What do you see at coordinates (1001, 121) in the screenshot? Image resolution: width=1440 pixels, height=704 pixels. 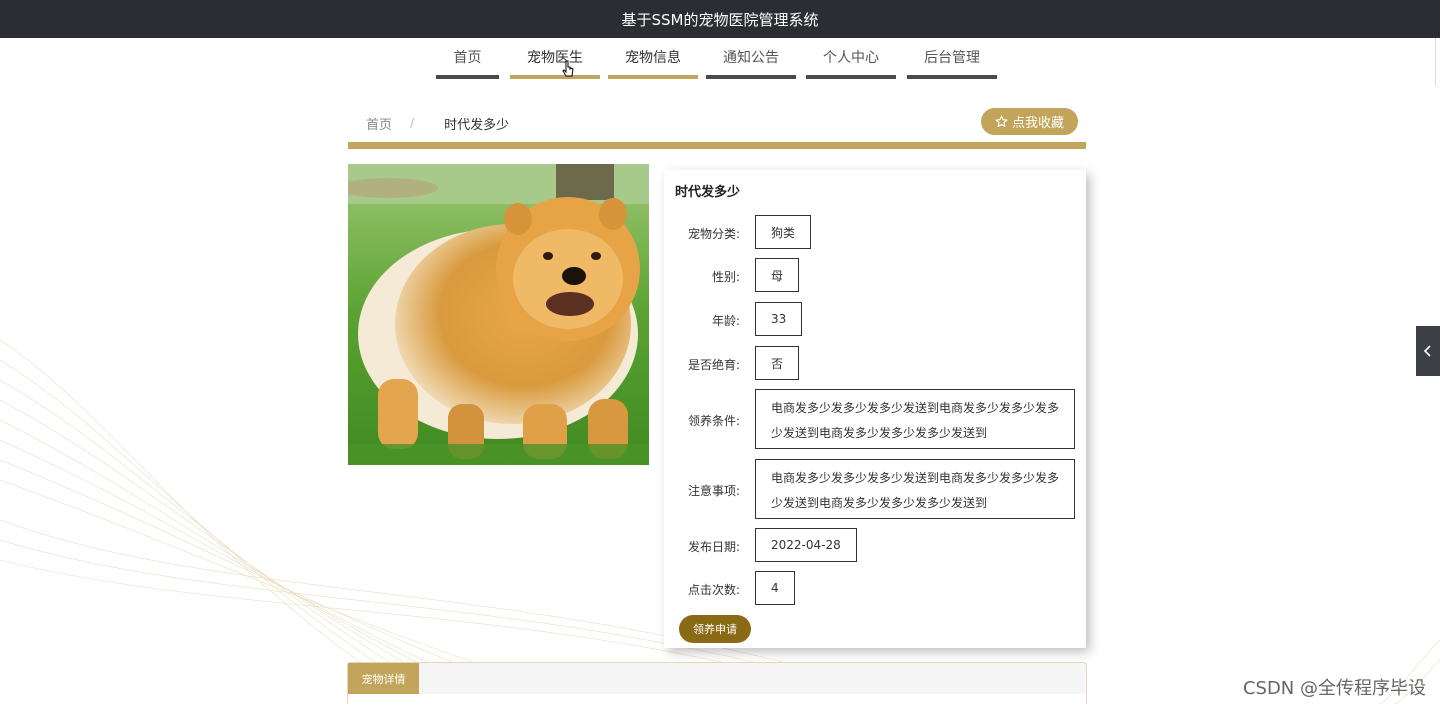 I see `star-outline-icon` at bounding box center [1001, 121].